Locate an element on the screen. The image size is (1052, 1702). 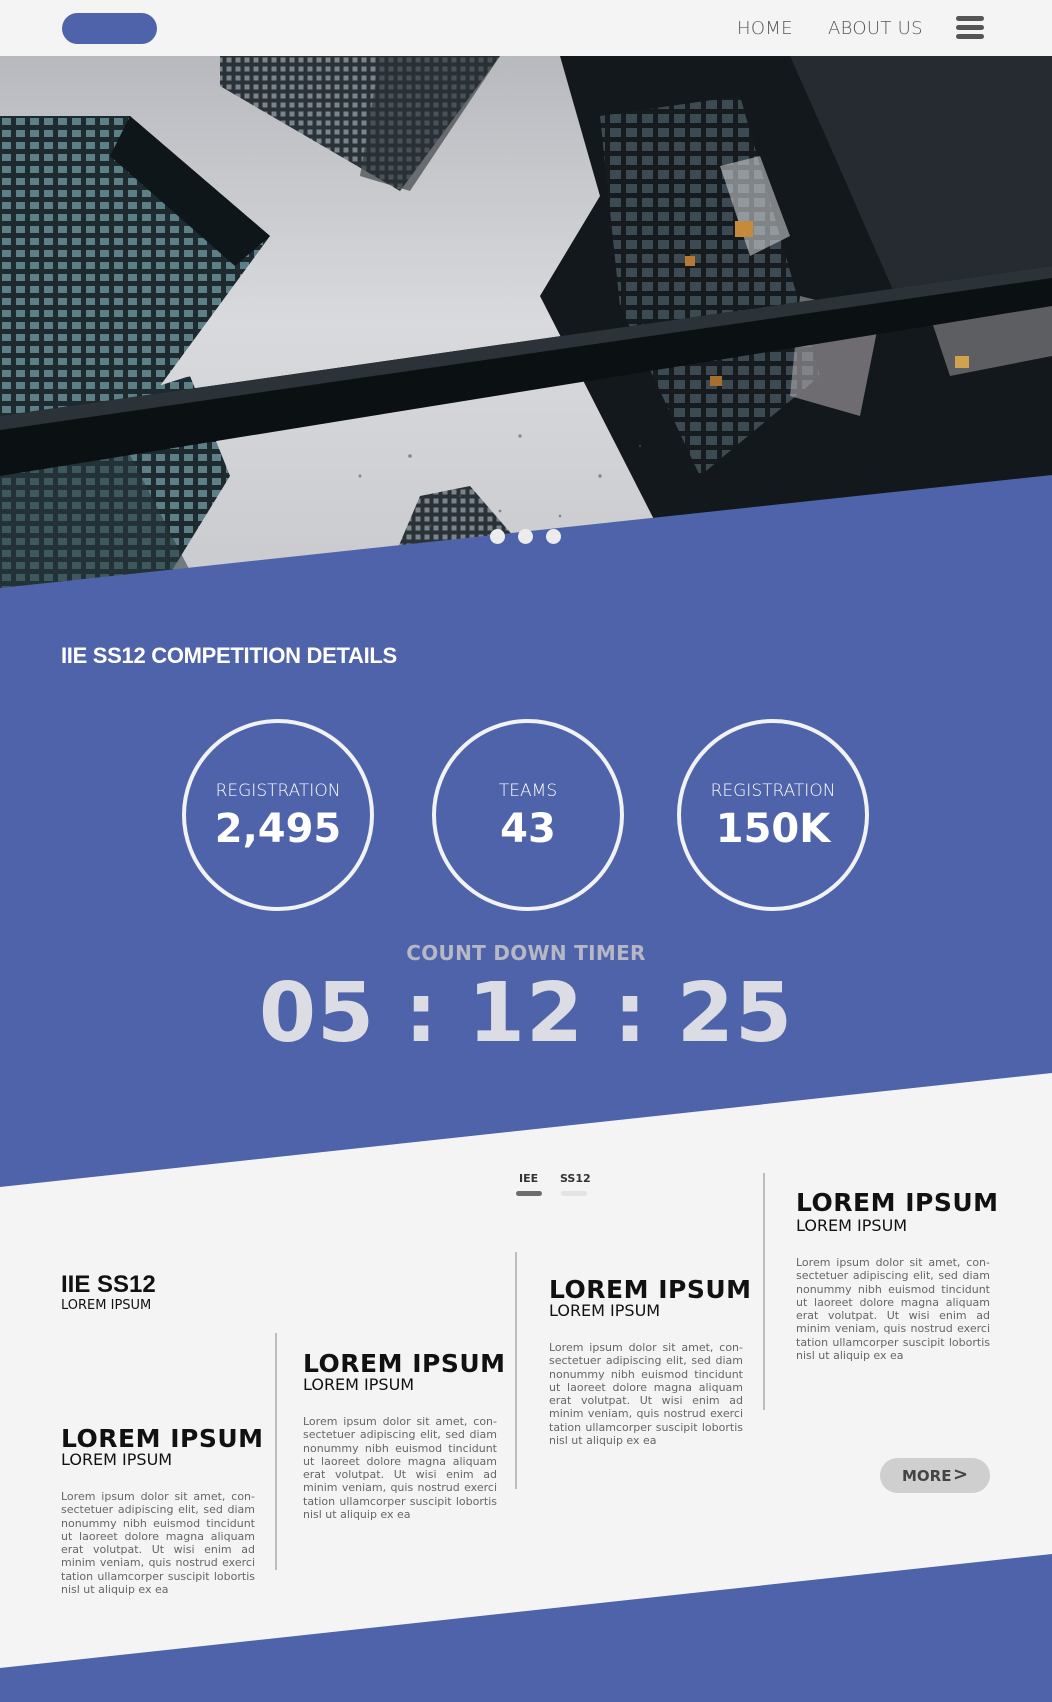
countdown-label: COUNT DOWN TIMER is located at coordinates (526, 953).